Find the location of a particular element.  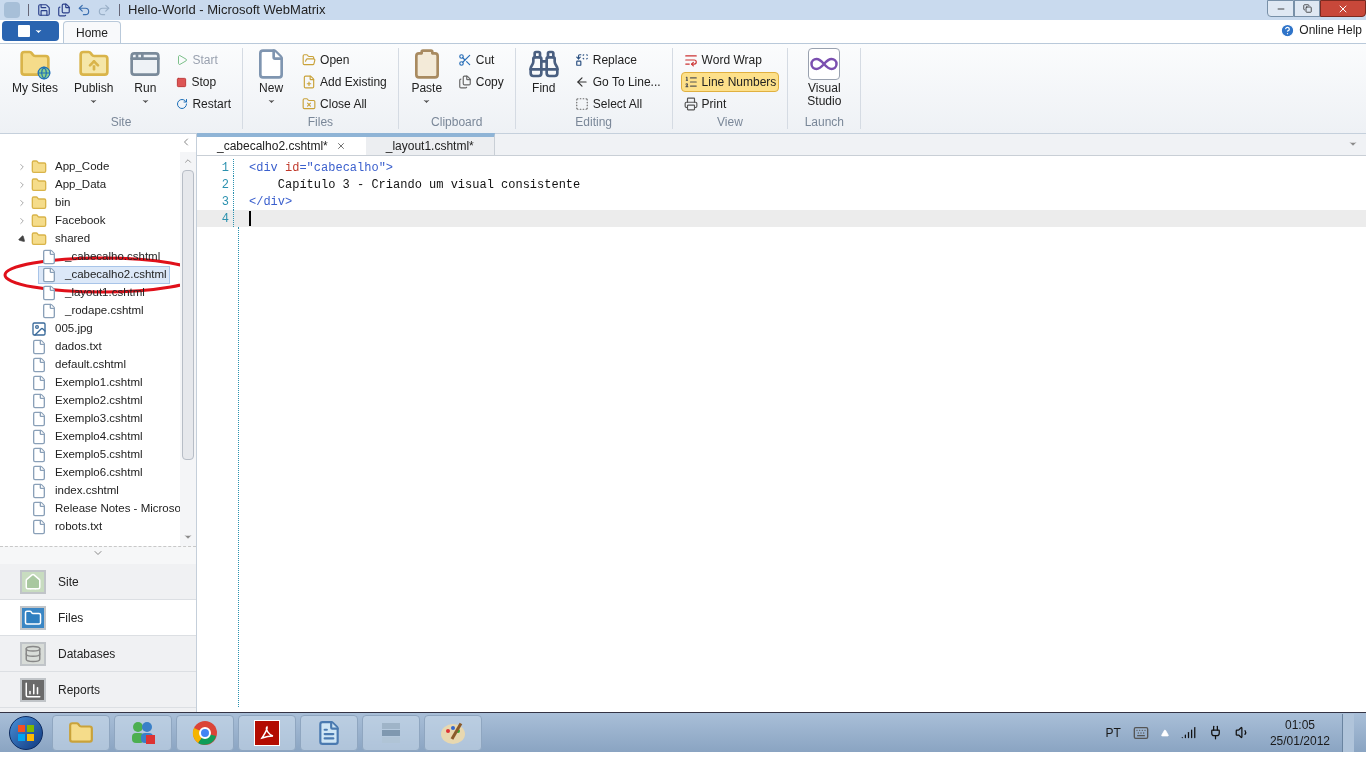

tree-item: Exemplo5.cshtml is located at coordinates (87, 455).